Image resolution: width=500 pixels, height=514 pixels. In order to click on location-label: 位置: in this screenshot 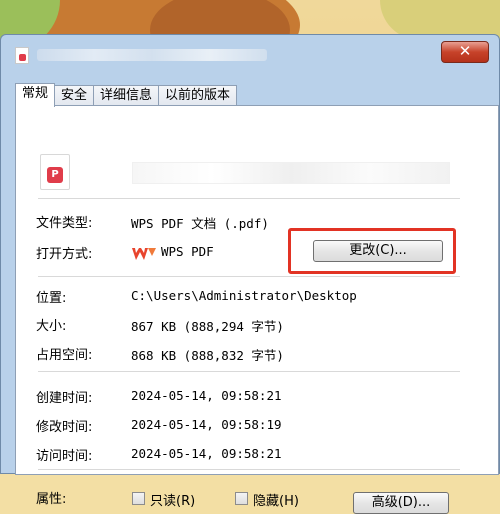, I will do `click(51, 298)`.